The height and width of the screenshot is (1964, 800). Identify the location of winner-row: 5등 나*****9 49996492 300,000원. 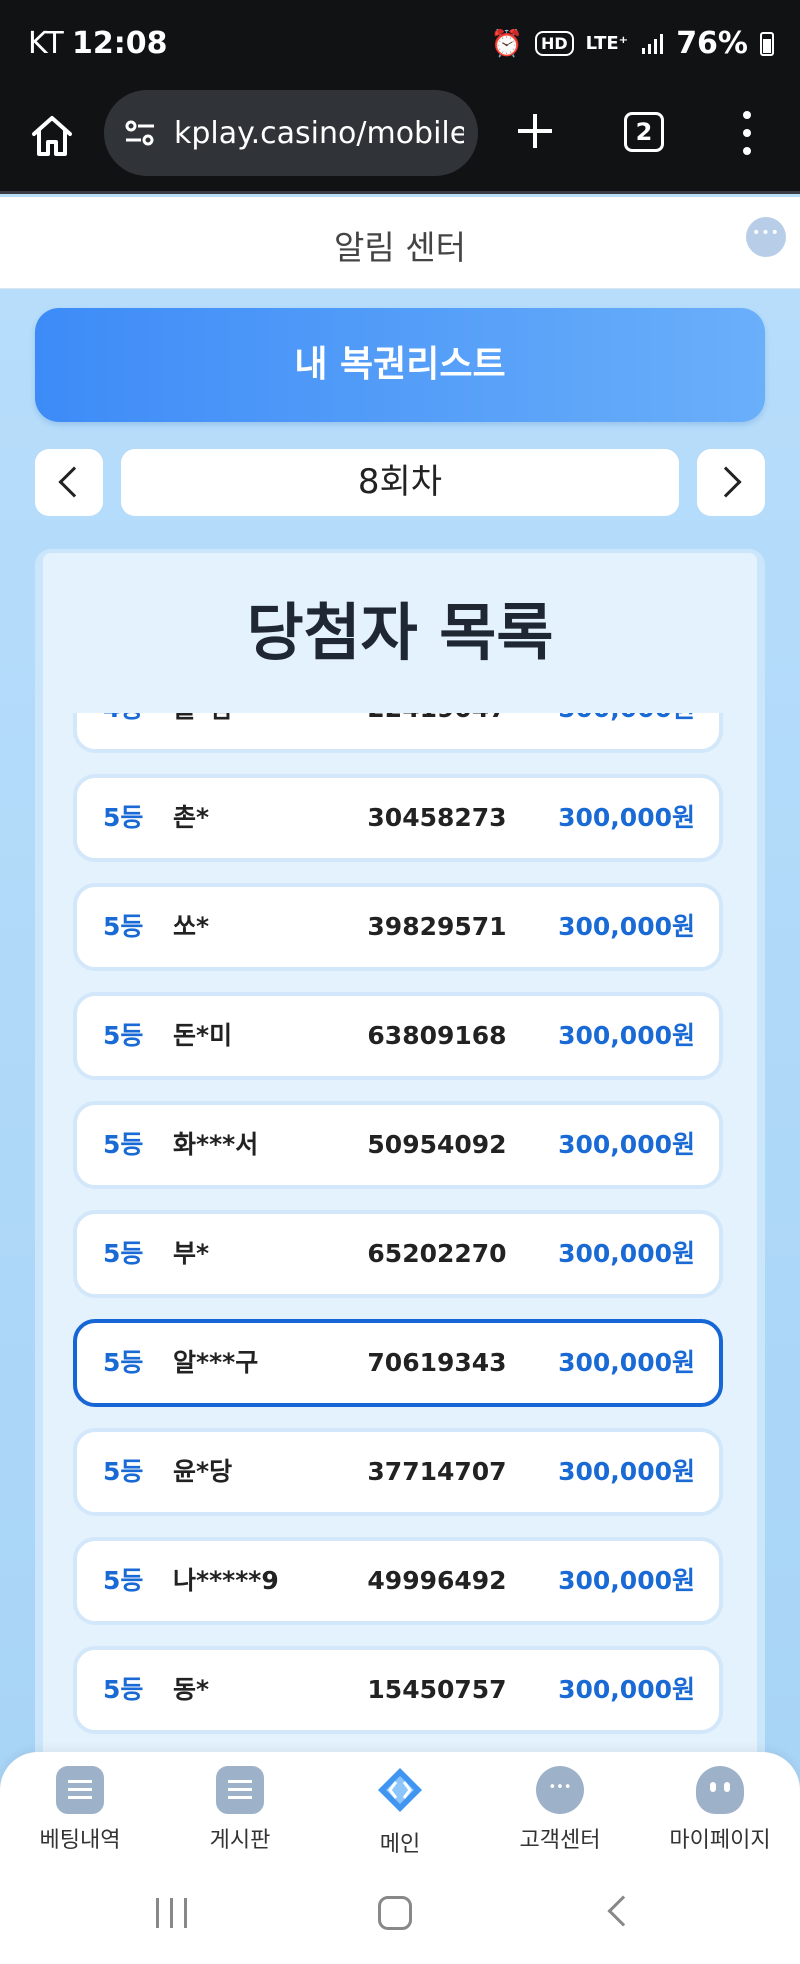
(398, 1581).